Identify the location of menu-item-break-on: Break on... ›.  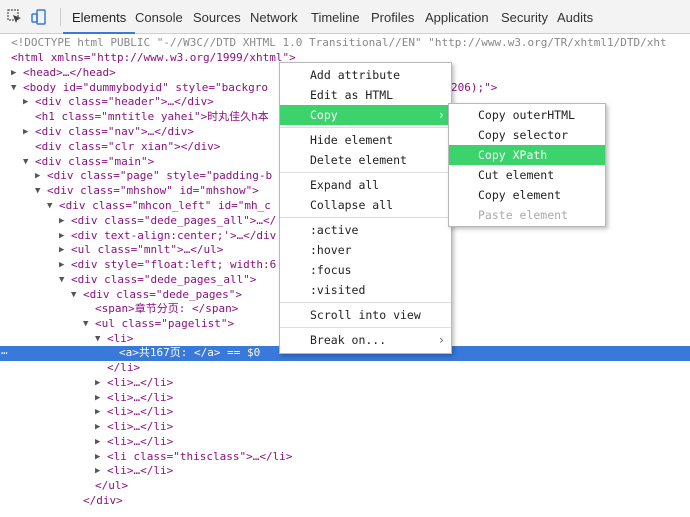
(365, 340).